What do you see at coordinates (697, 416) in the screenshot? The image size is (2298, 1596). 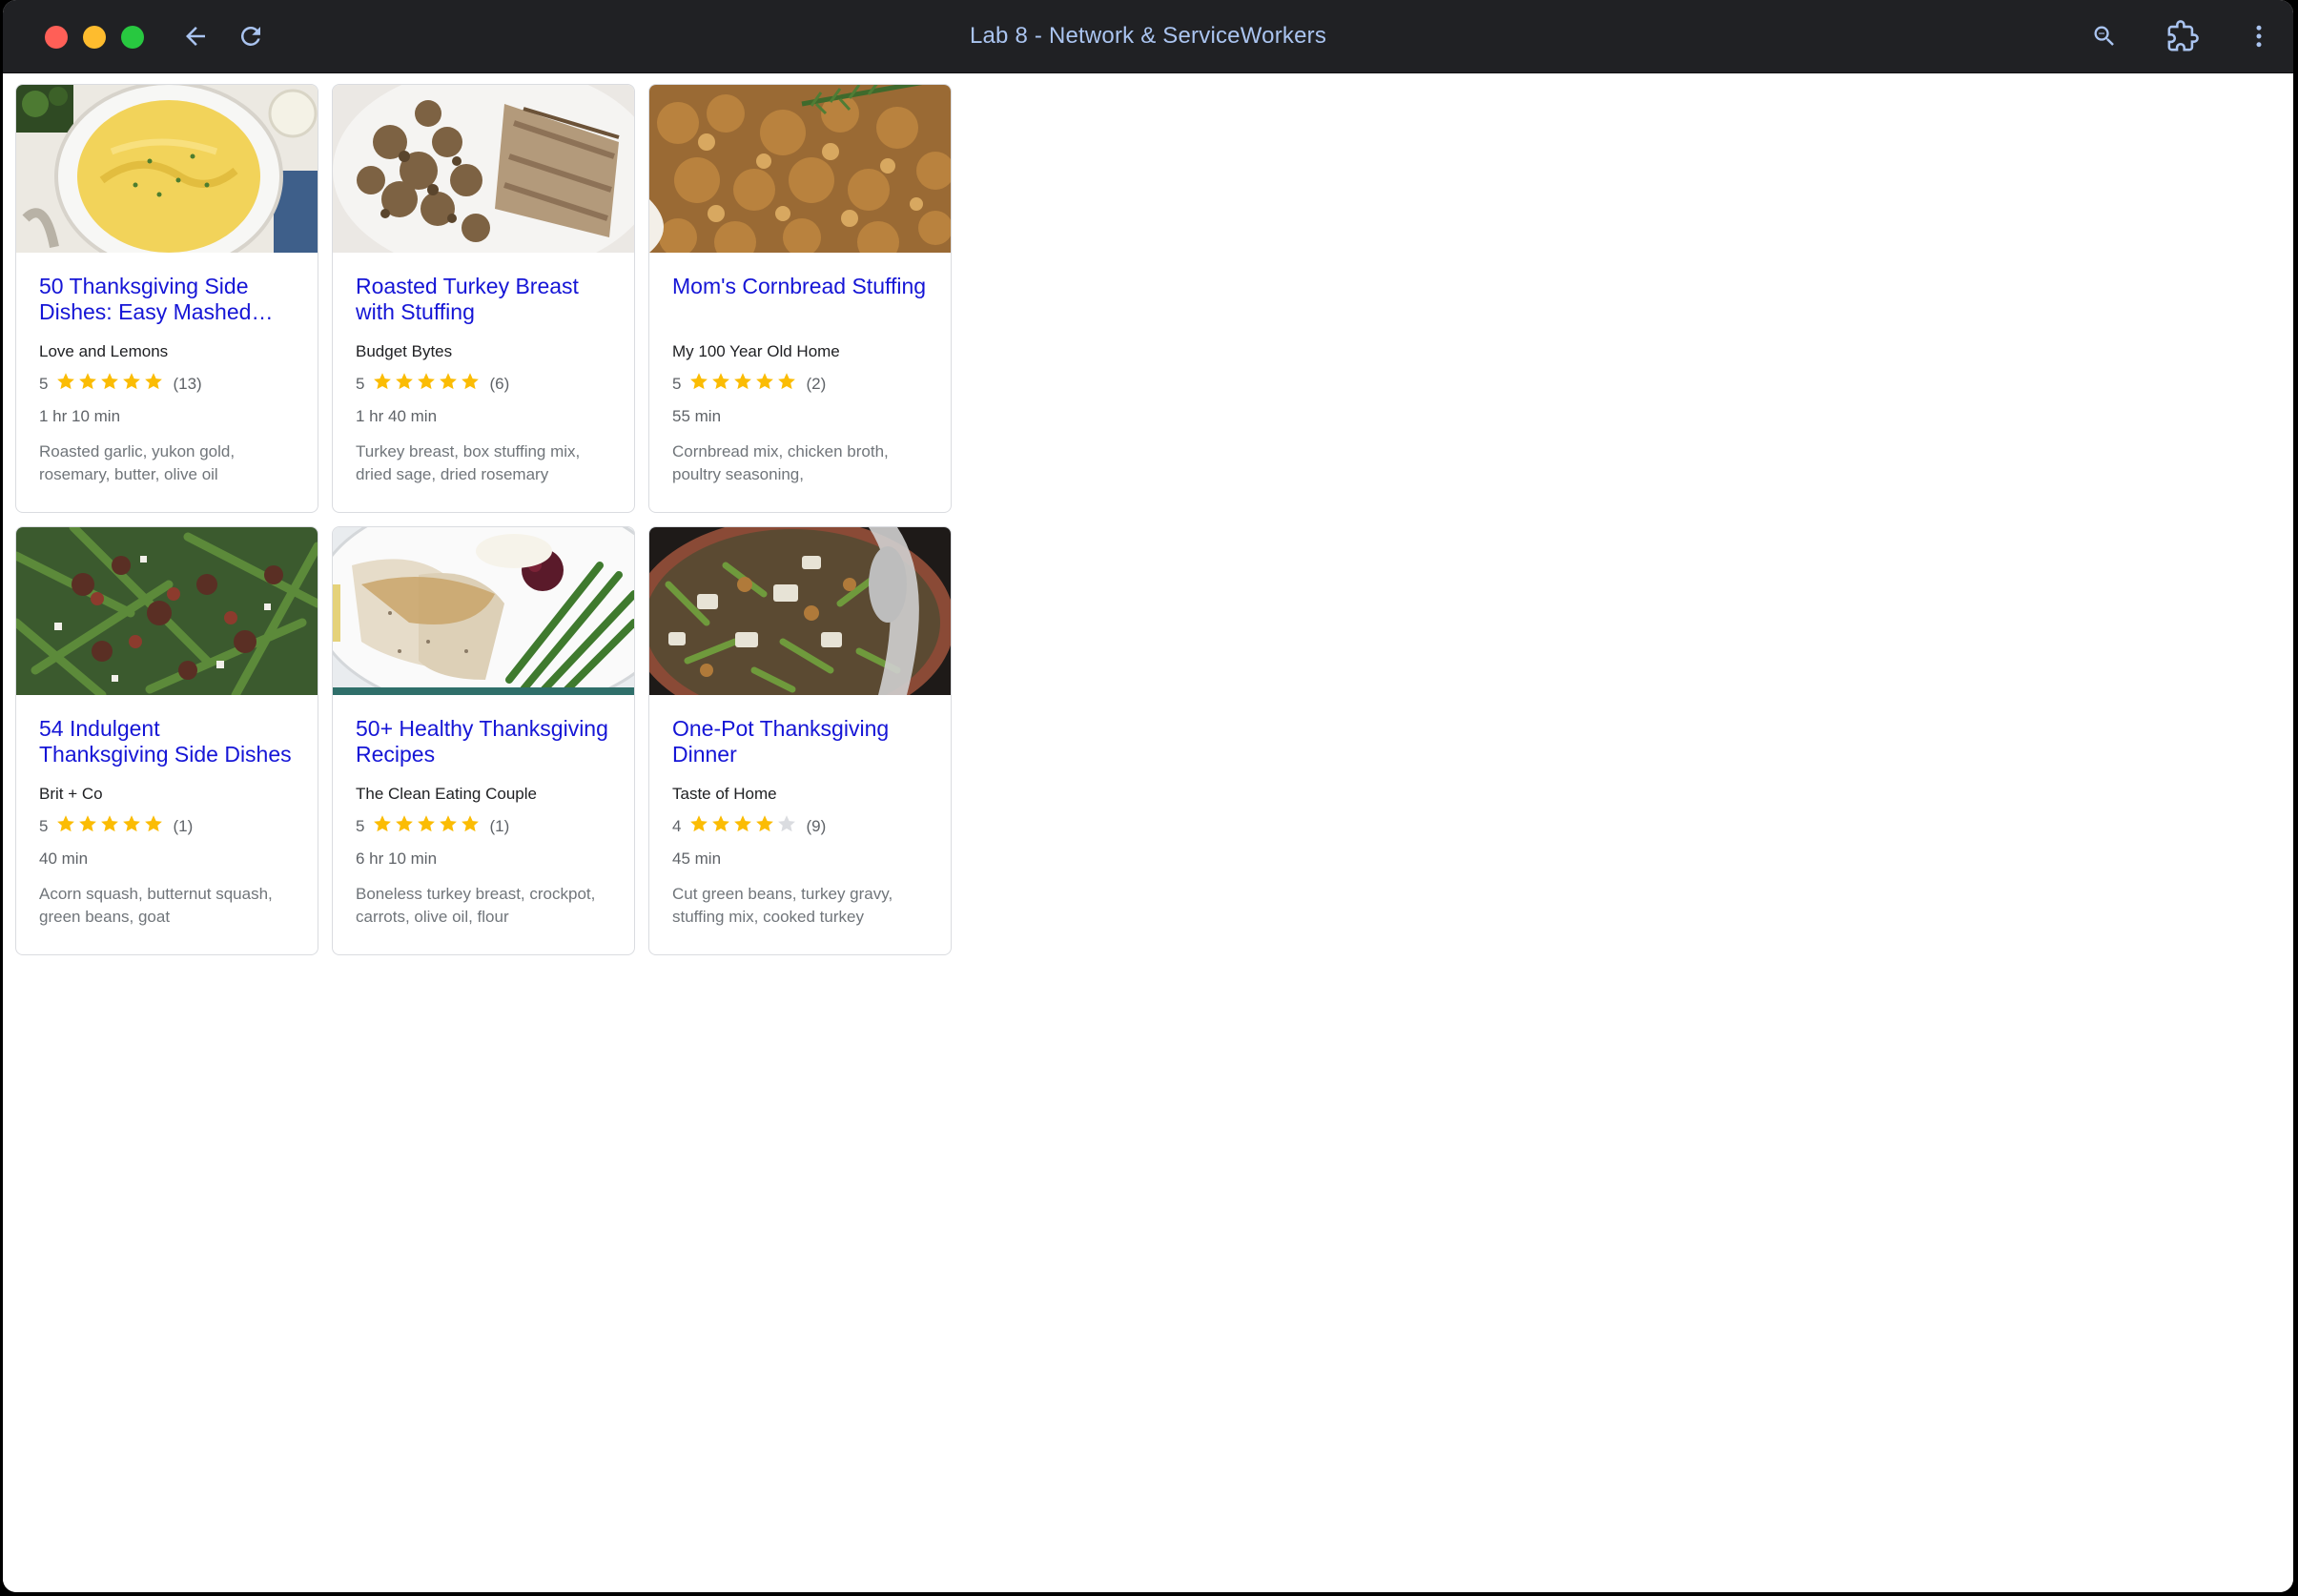 I see `recipe-time: 55 min` at bounding box center [697, 416].